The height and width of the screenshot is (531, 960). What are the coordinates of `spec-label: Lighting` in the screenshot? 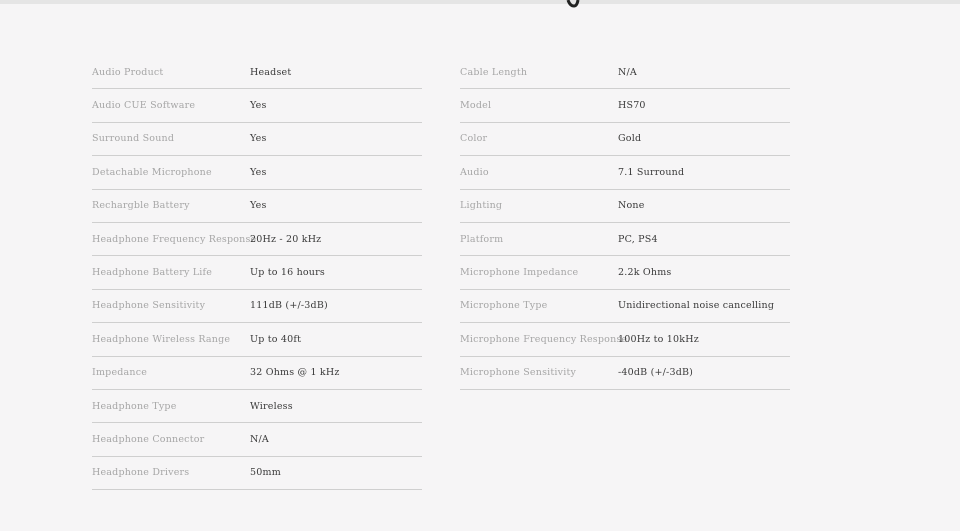 It's located at (481, 206).